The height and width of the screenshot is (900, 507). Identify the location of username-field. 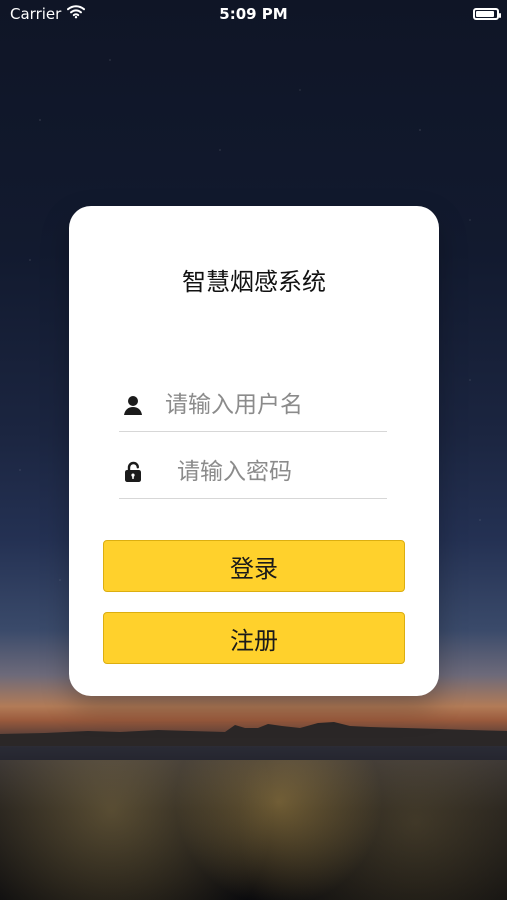
(253, 405).